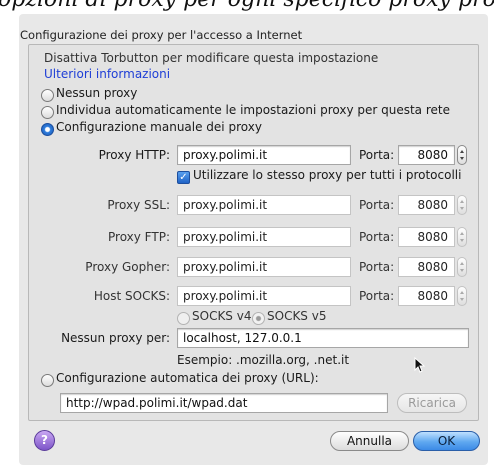  I want to click on same-proxy-checkbox: ✓, so click(183, 177).